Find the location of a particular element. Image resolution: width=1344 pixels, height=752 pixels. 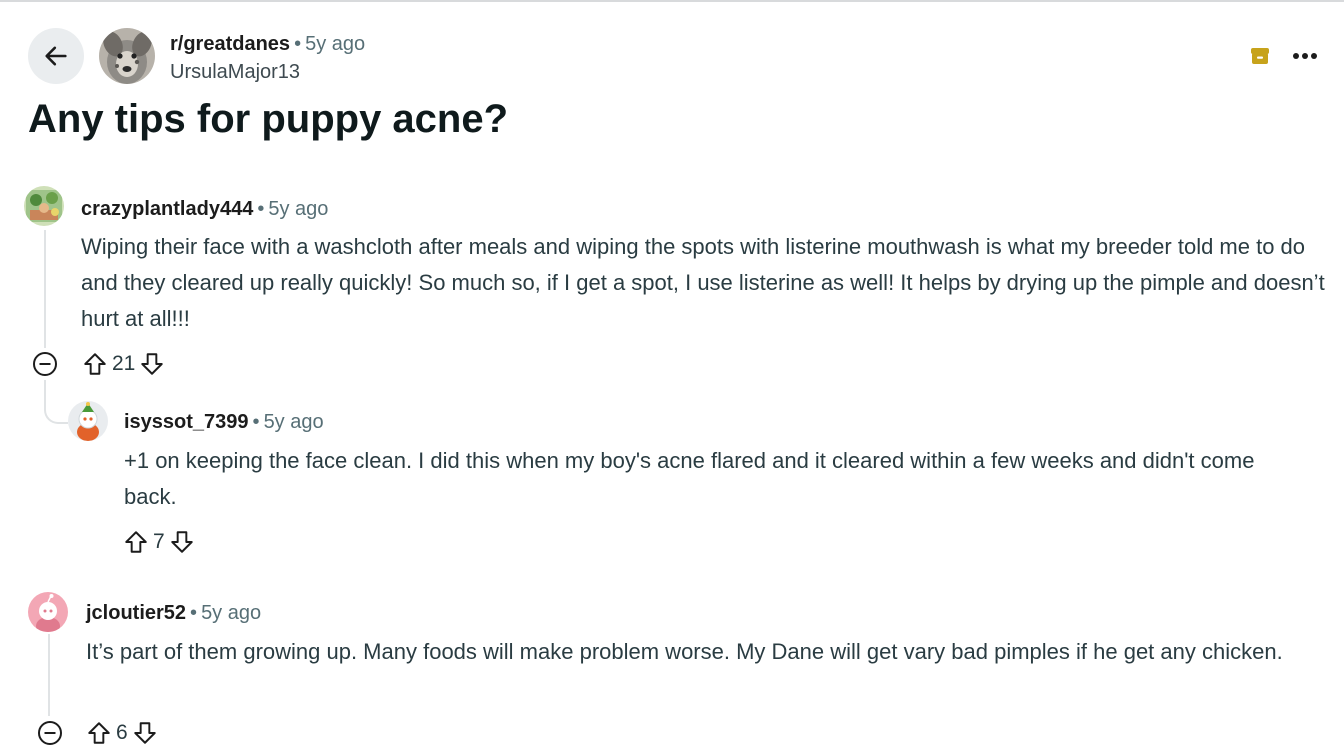

vote-bar: 21 is located at coordinates (123, 364).